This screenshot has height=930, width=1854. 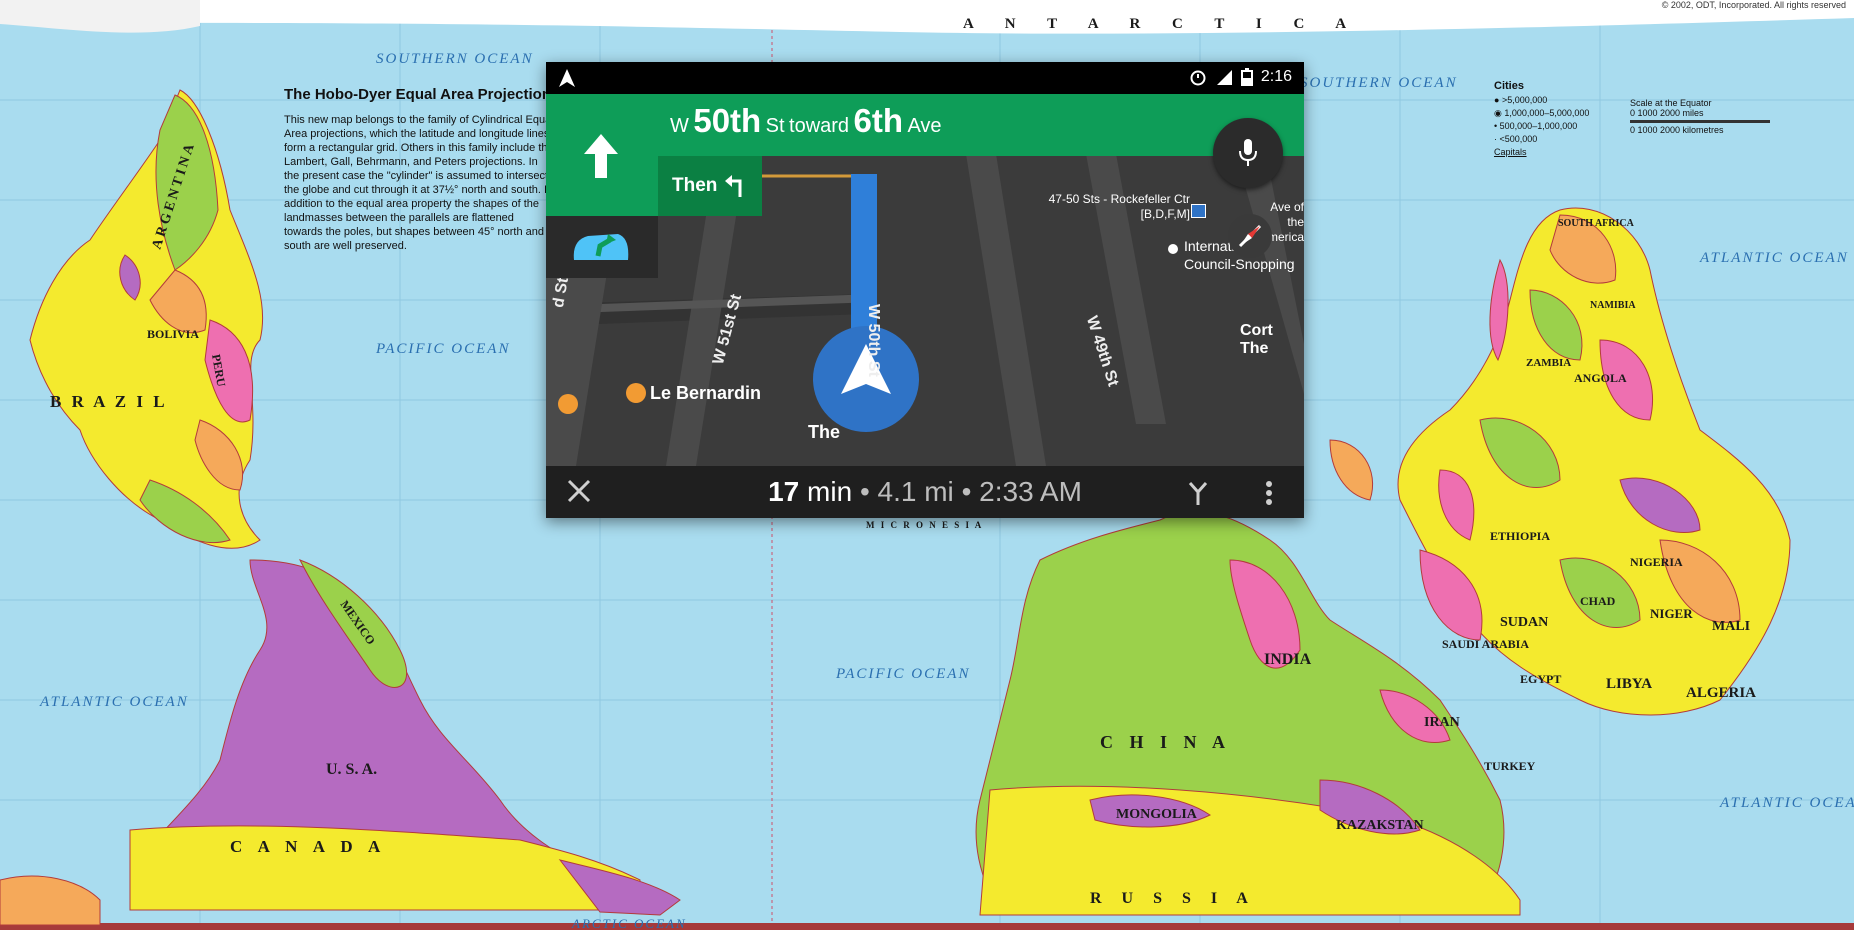 What do you see at coordinates (1246, 77) in the screenshot?
I see `battery-icon` at bounding box center [1246, 77].